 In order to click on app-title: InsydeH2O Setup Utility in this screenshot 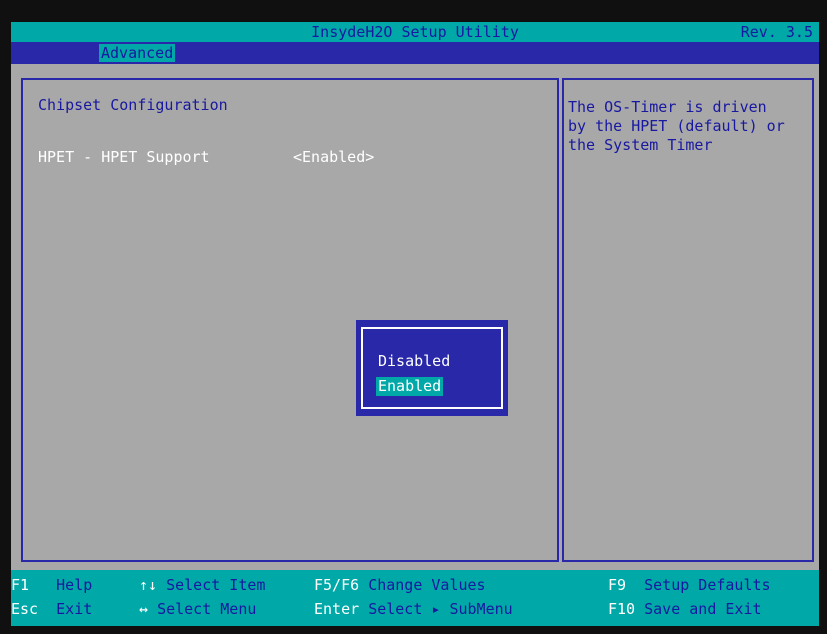, I will do `click(415, 32)`.